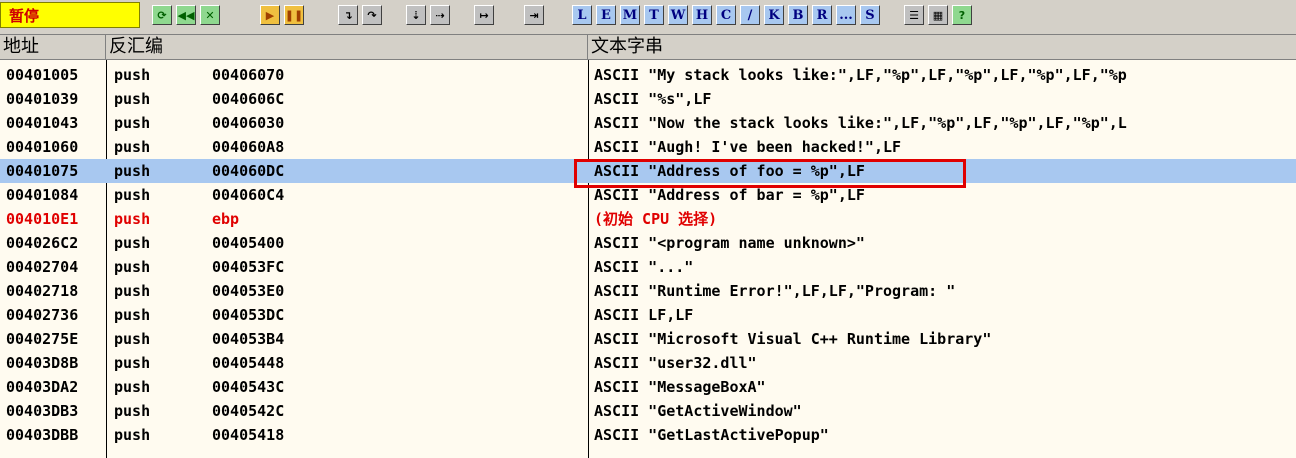 Image resolution: width=1296 pixels, height=458 pixels. What do you see at coordinates (750, 15) in the screenshot?
I see `patches-window-button: /` at bounding box center [750, 15].